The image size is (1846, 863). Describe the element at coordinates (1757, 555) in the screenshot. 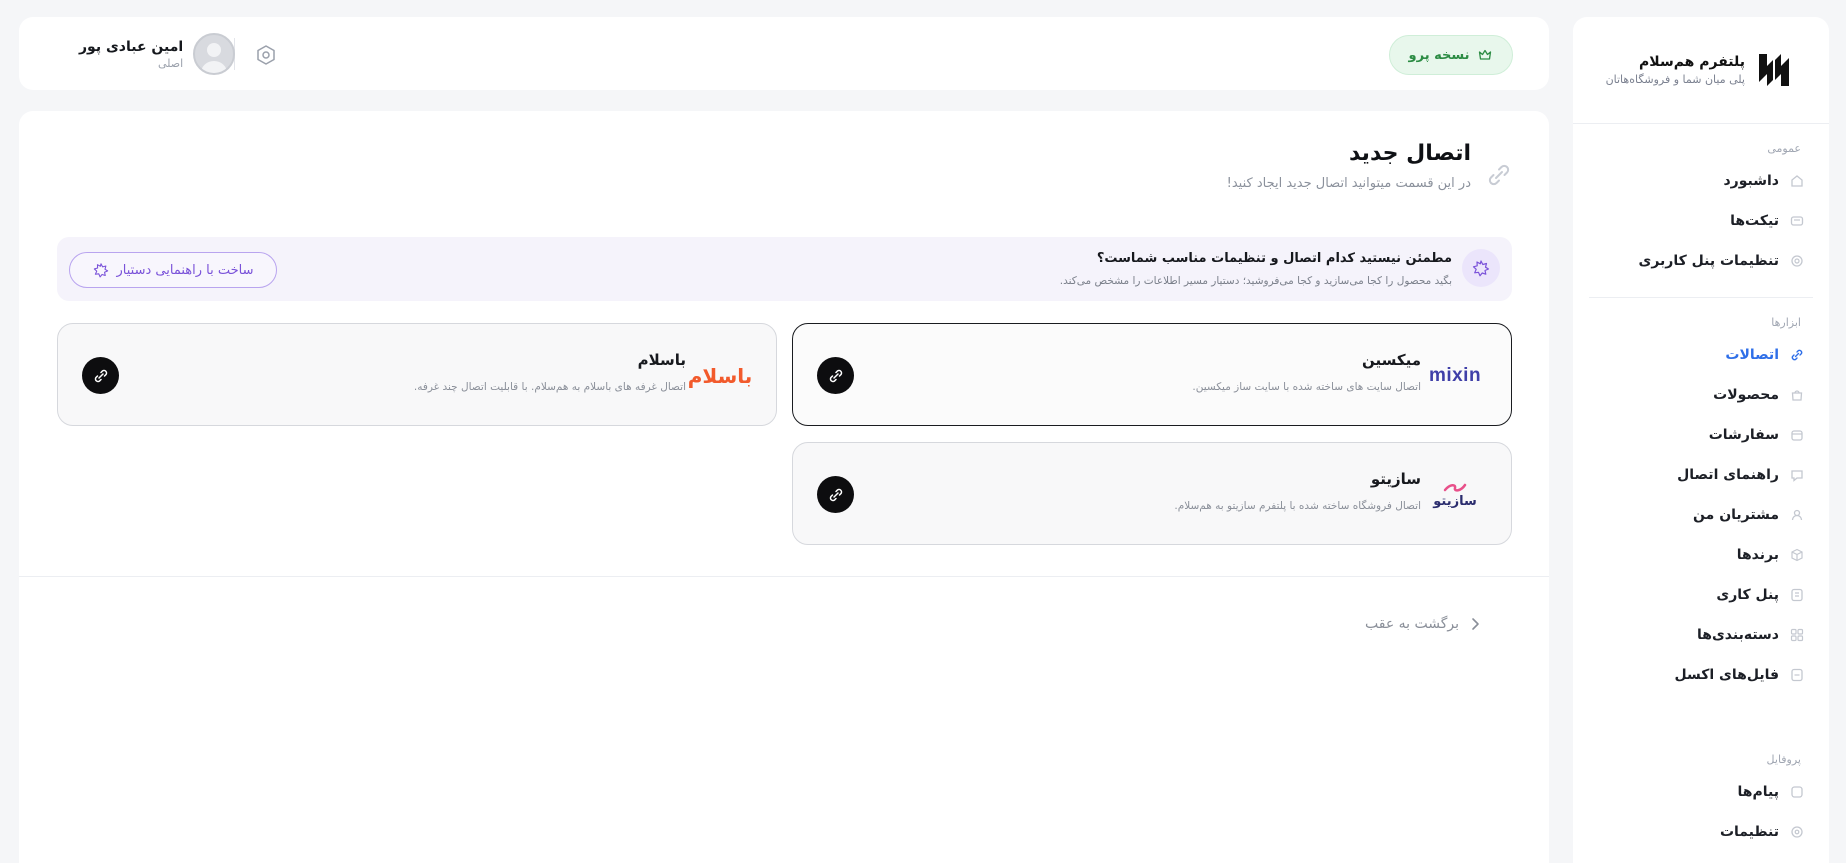

I see `sidebar-item-label: برندها` at that location.